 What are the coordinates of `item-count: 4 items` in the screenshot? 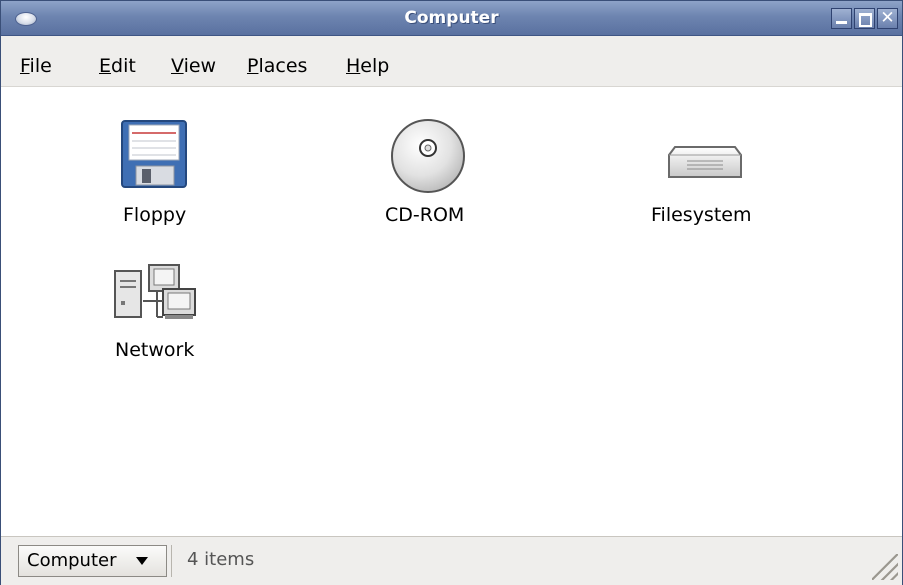 It's located at (221, 559).